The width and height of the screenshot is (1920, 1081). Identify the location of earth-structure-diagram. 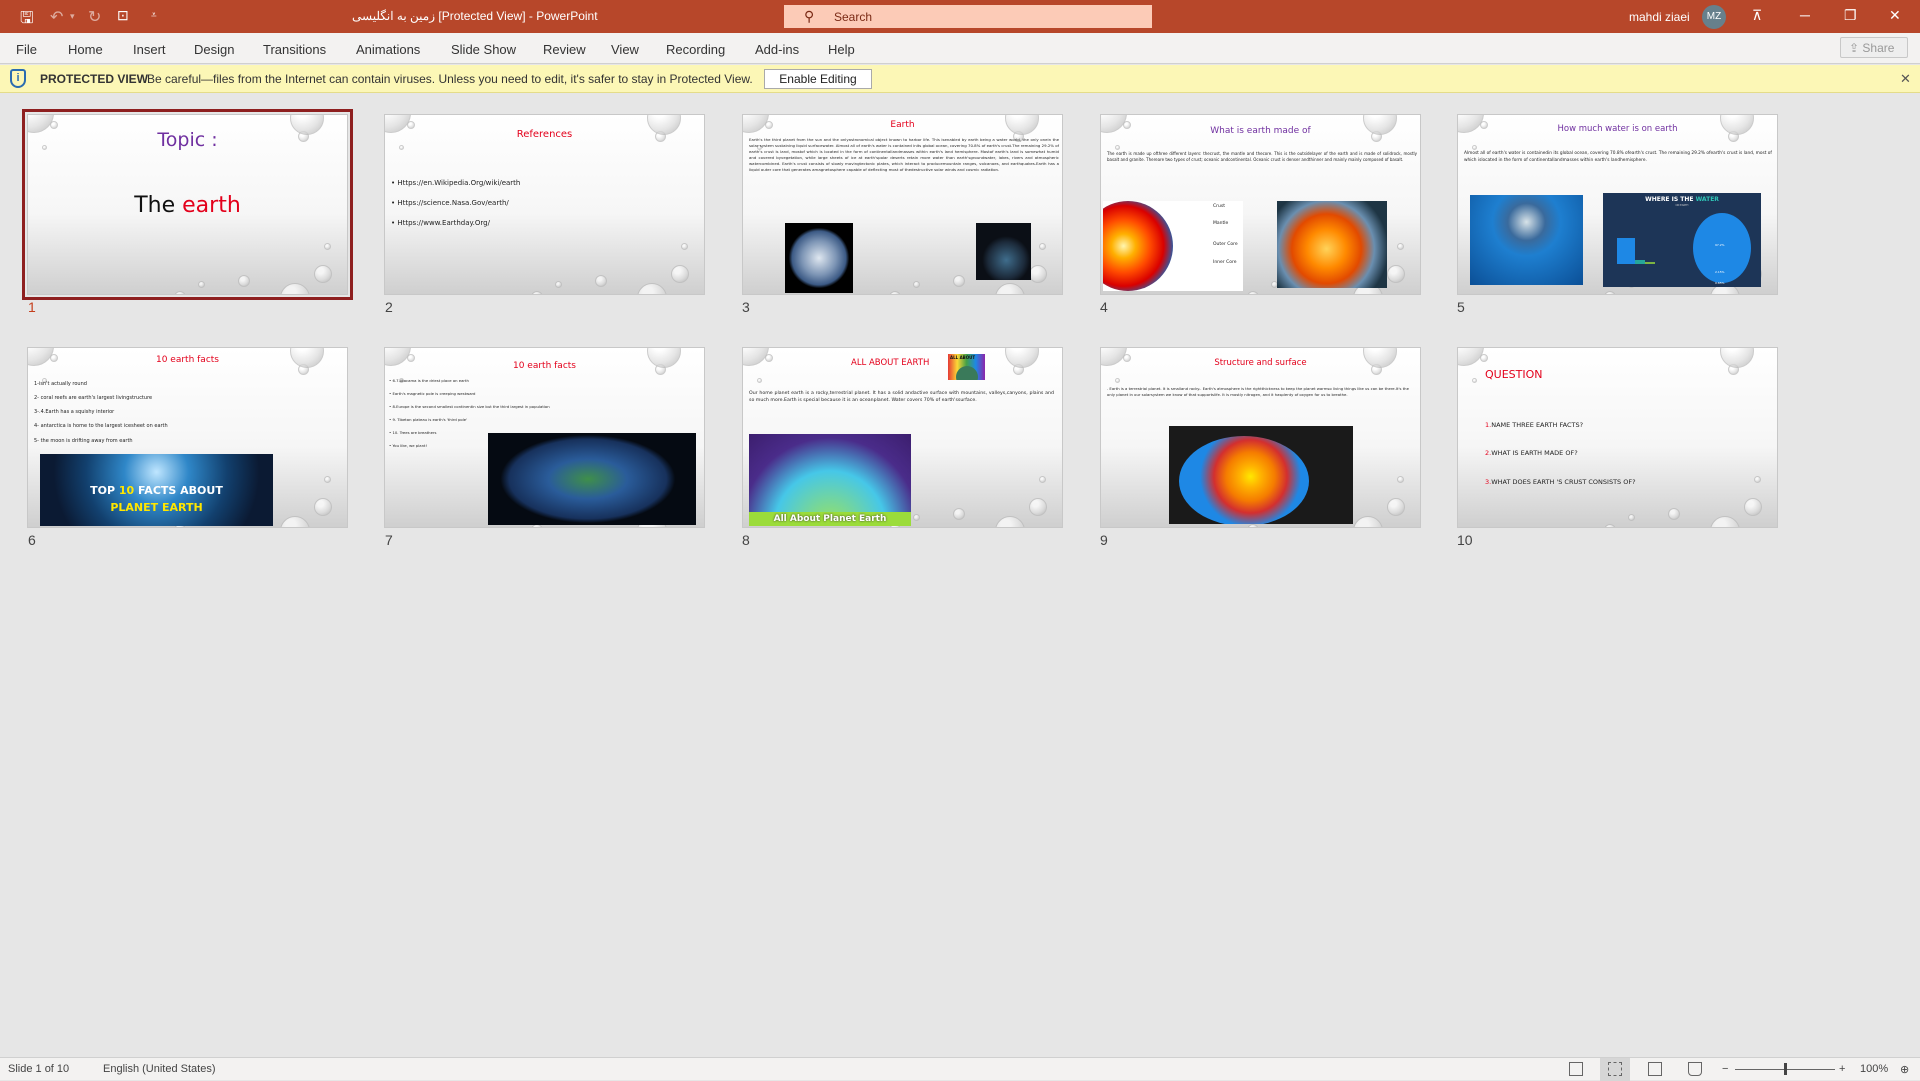
(1261, 475).